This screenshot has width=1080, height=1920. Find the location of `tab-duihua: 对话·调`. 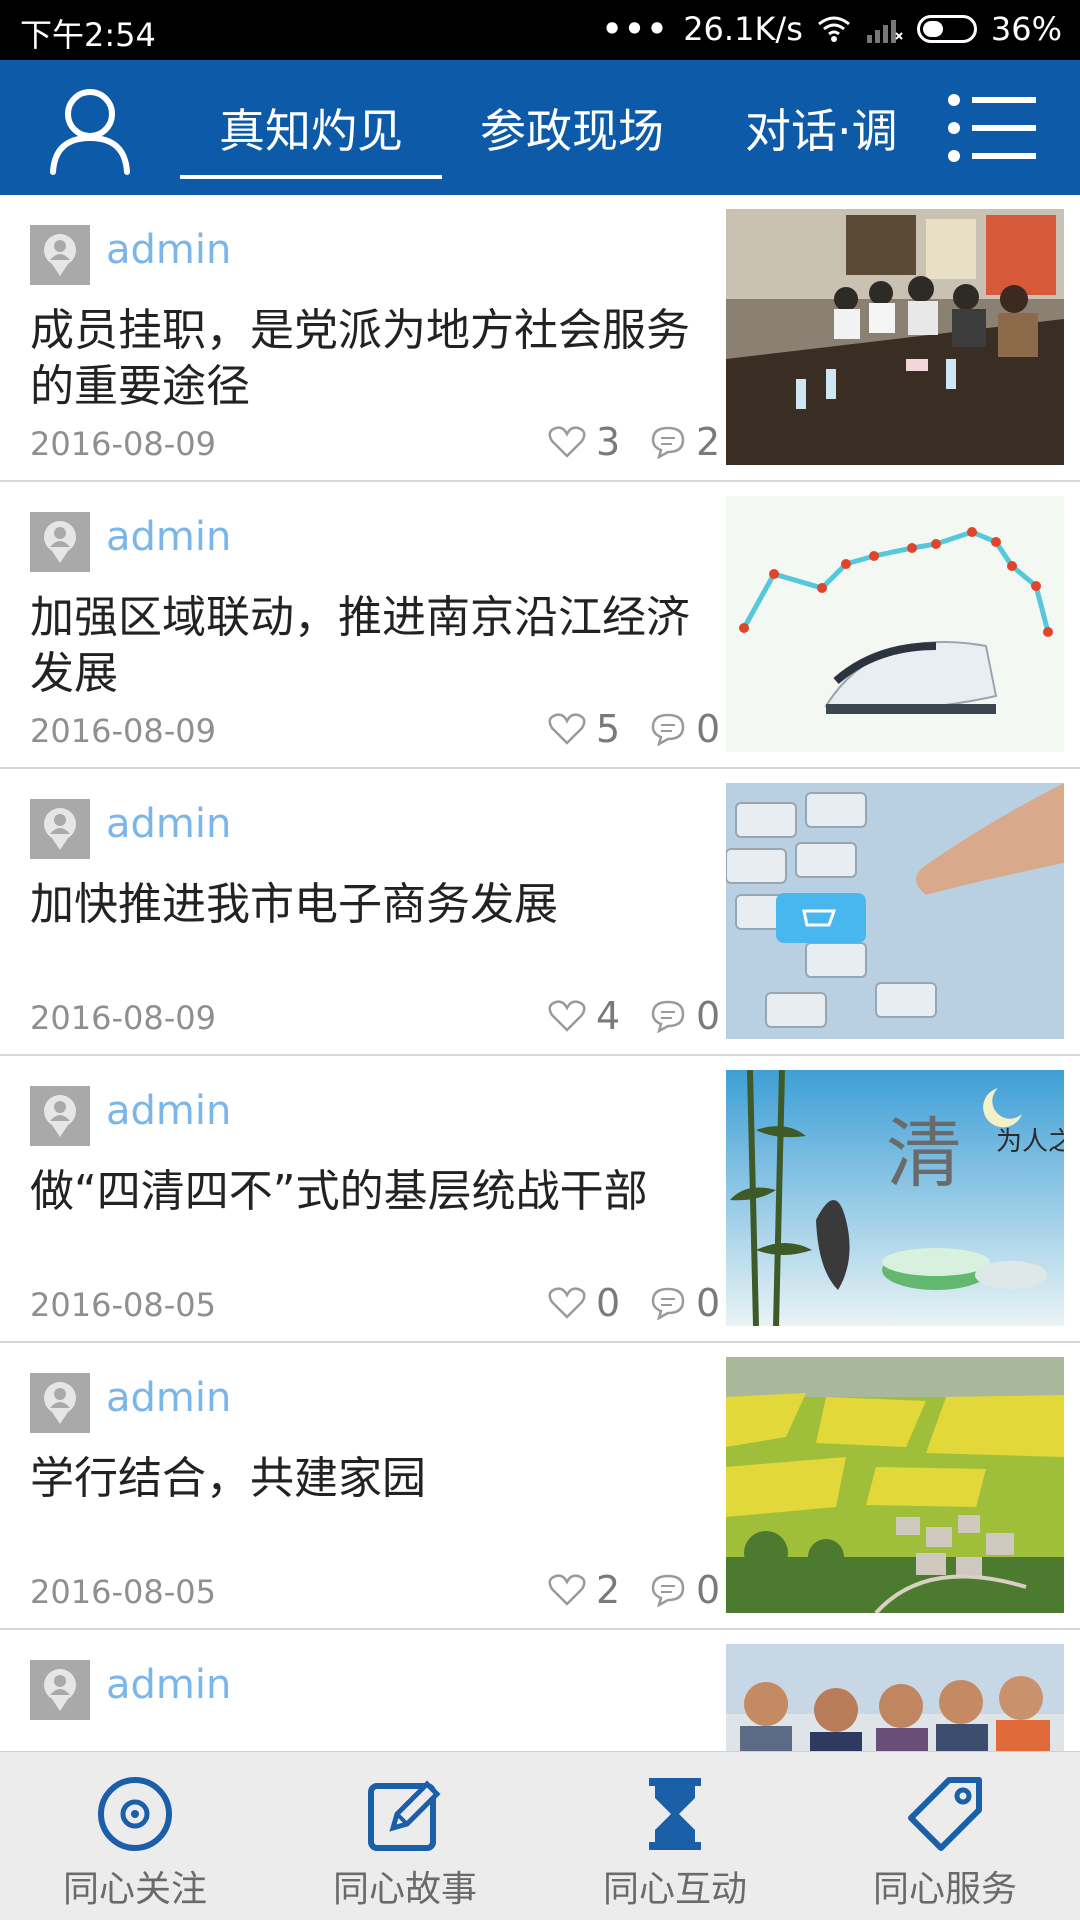

tab-duihua: 对话·调 is located at coordinates (821, 127).